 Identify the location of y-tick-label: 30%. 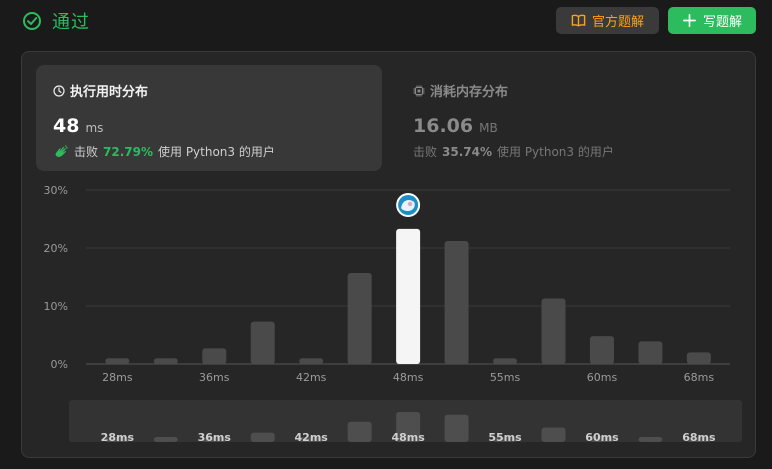
(56, 190).